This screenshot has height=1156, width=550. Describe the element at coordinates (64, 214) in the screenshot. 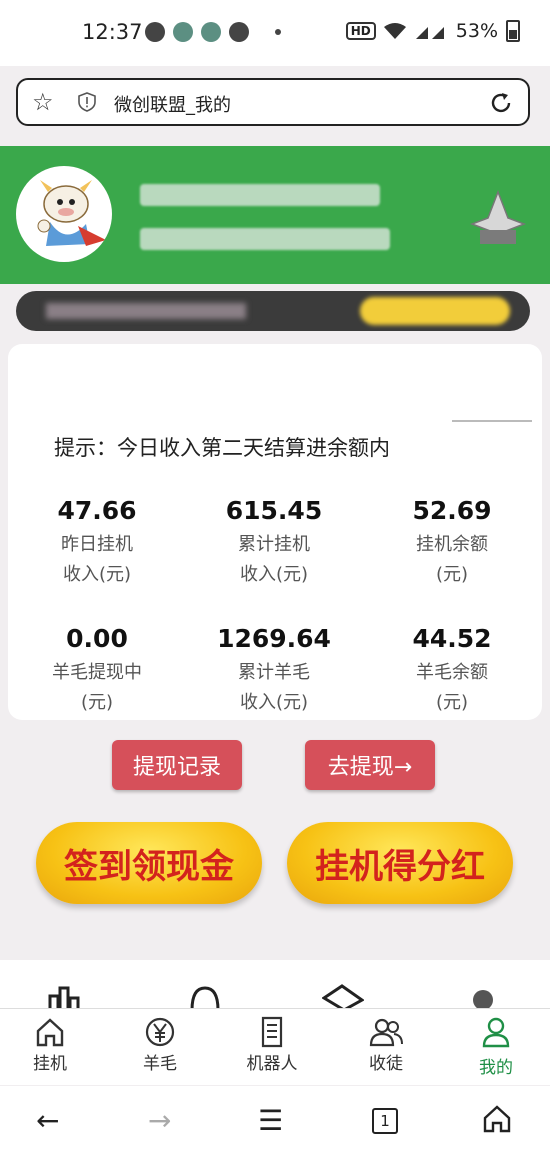

I see `avatar` at that location.